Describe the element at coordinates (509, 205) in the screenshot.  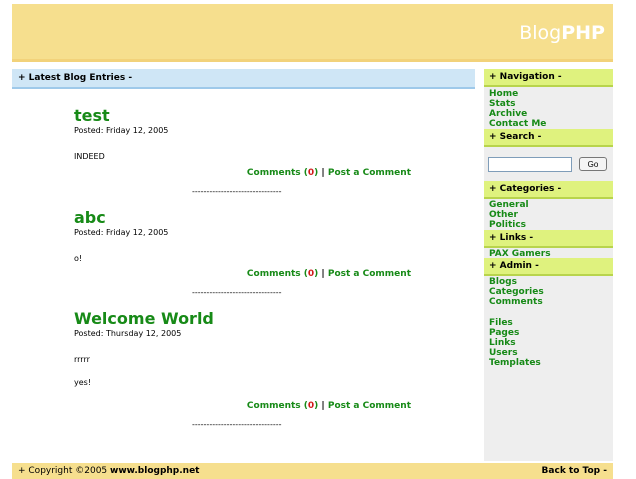
I see `category-link-general: General` at that location.